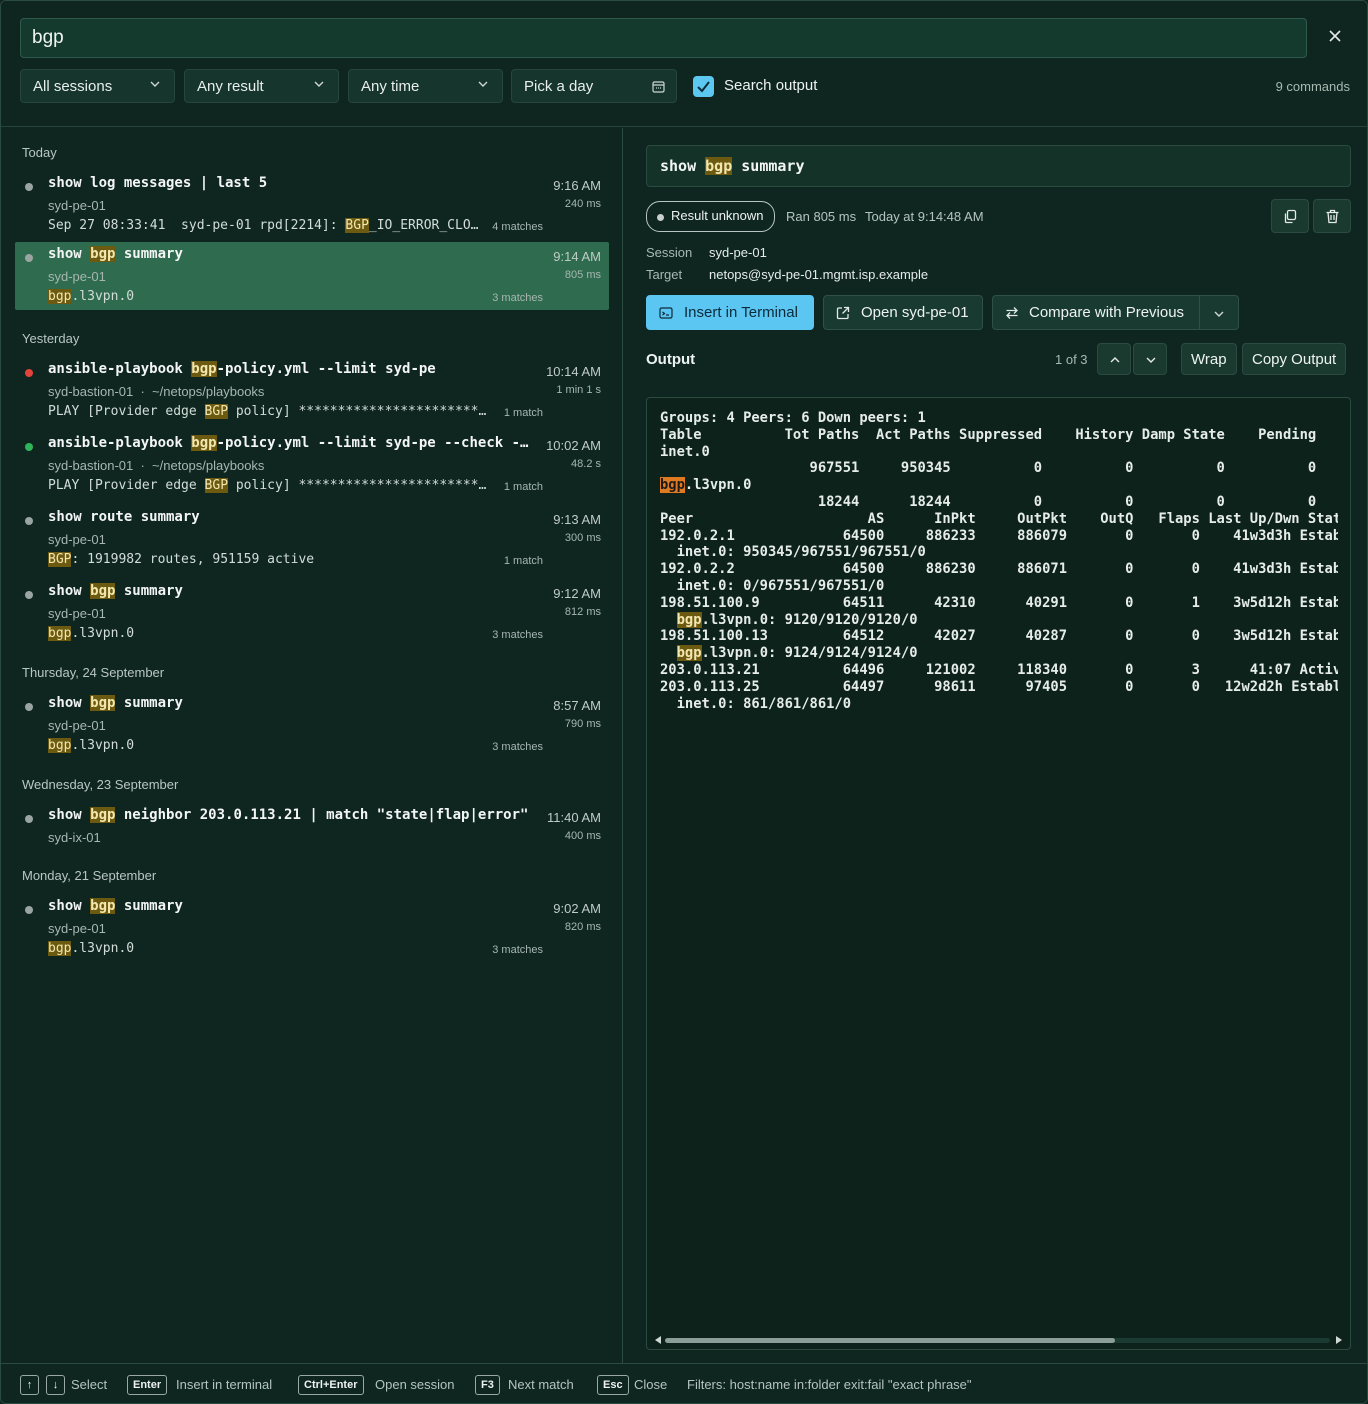 This screenshot has height=1404, width=1368. I want to click on previous-match-button, so click(1114, 359).